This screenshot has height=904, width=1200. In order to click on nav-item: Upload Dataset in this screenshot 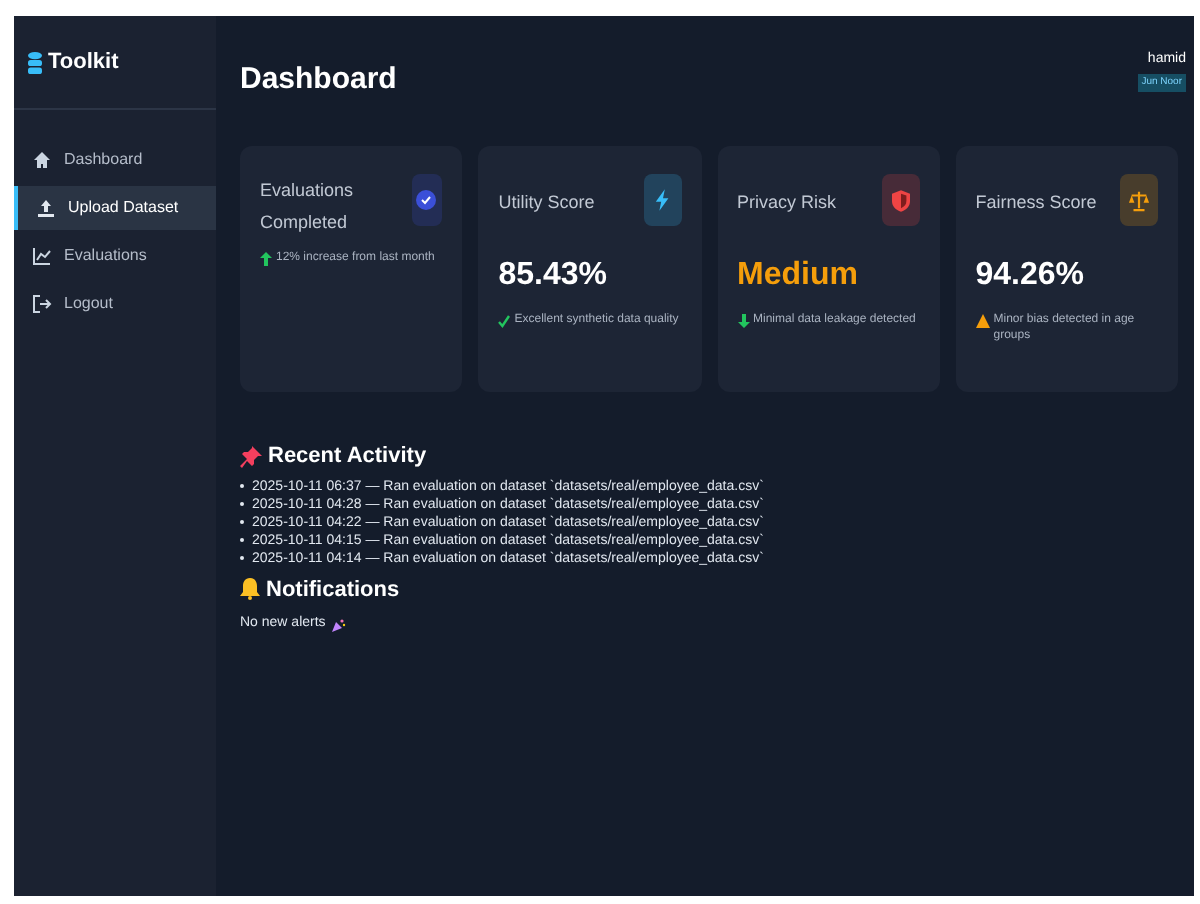, I will do `click(115, 208)`.